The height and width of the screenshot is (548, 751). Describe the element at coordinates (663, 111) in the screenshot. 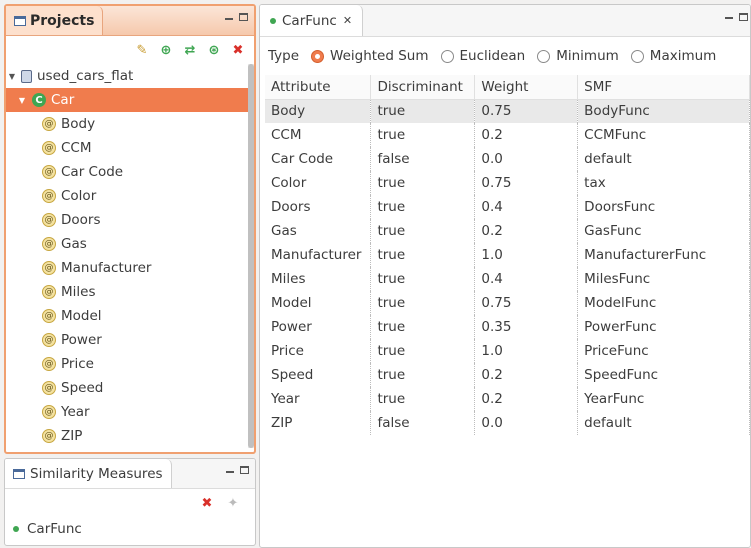

I see `table-cell: BodyFunc` at that location.